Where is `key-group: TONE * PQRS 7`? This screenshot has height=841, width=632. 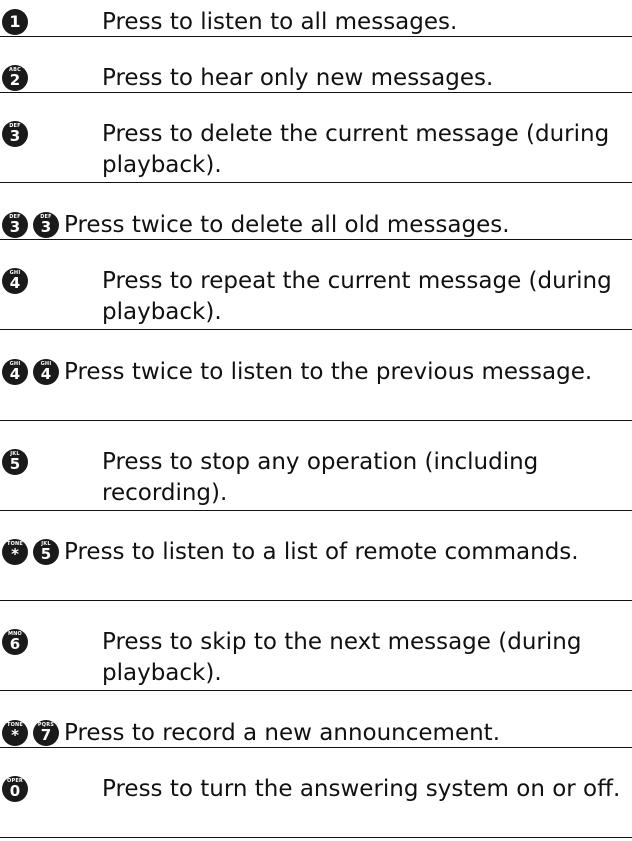
key-group: TONE * PQRS 7 is located at coordinates (33, 733).